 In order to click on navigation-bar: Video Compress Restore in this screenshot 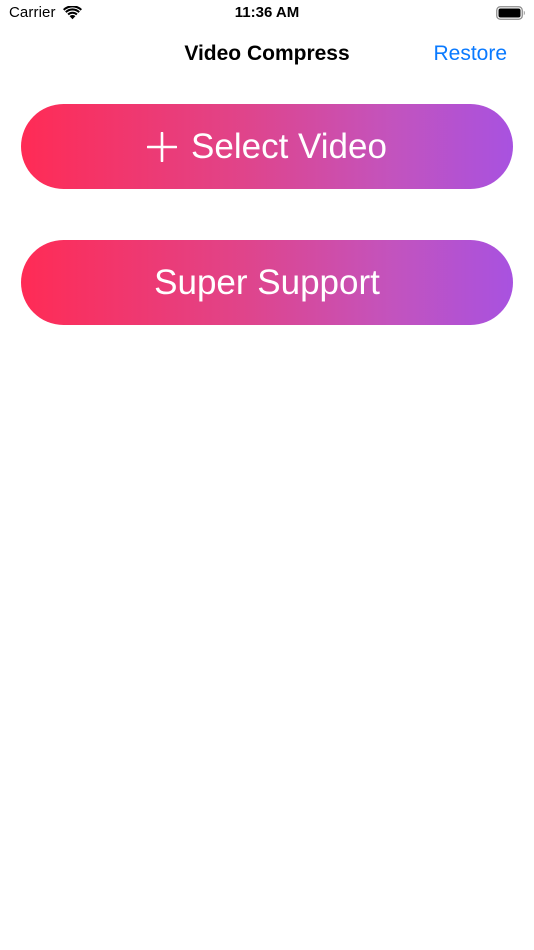, I will do `click(267, 56)`.